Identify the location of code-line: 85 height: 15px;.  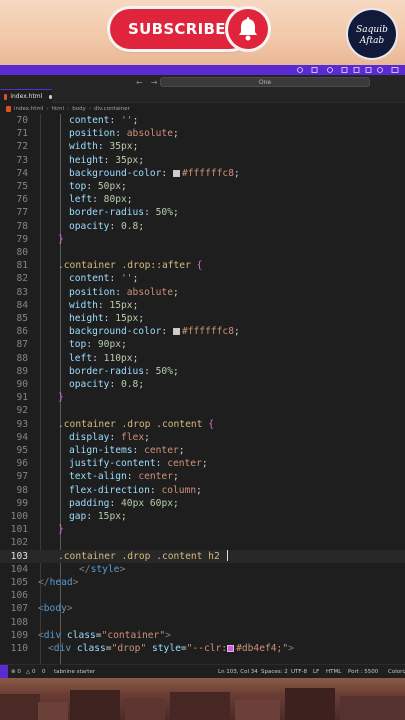
(80, 318).